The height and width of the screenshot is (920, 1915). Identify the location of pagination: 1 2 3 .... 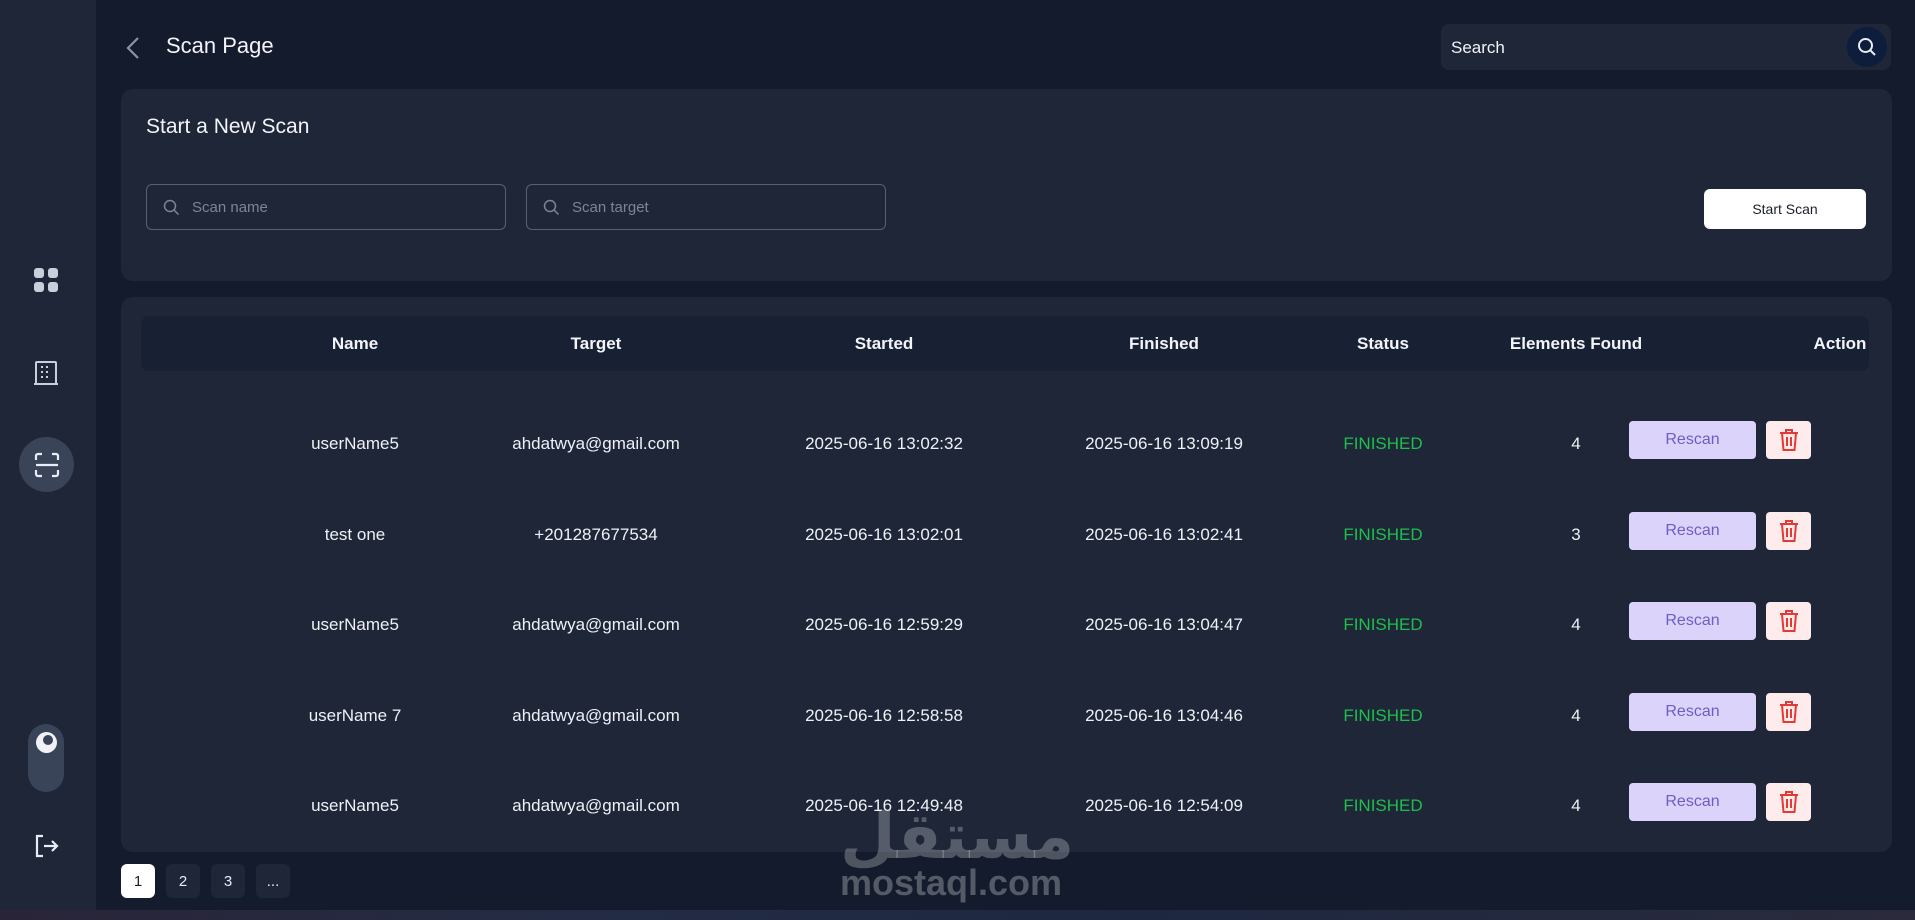
(205, 881).